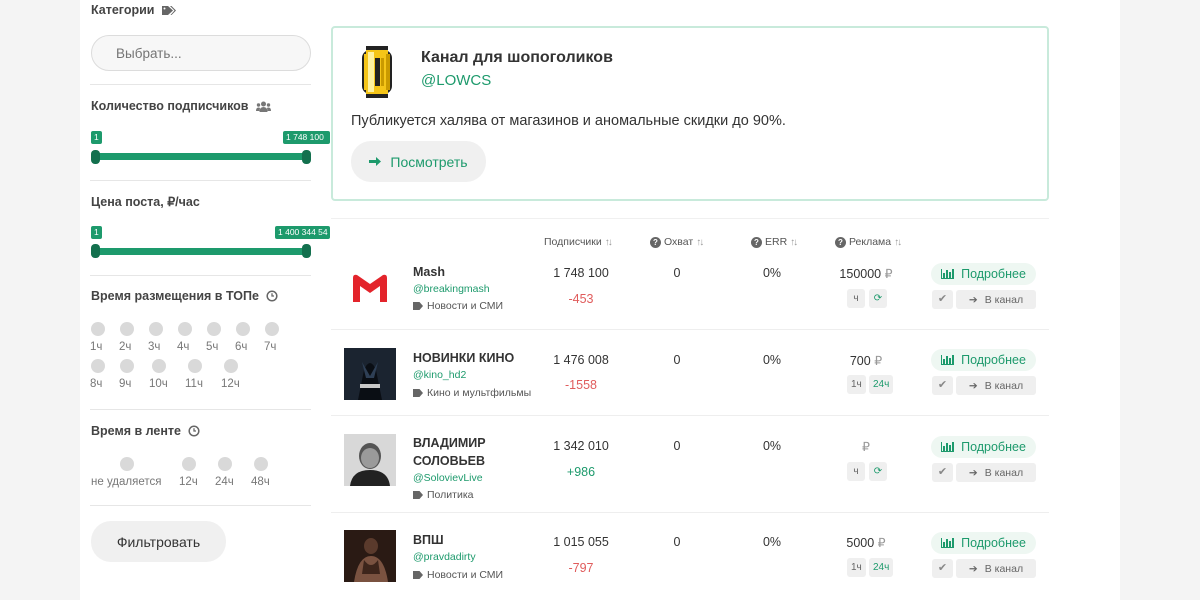 The image size is (1200, 600). Describe the element at coordinates (96, 137) in the screenshot. I see `subscribers-min-tag: 1` at that location.